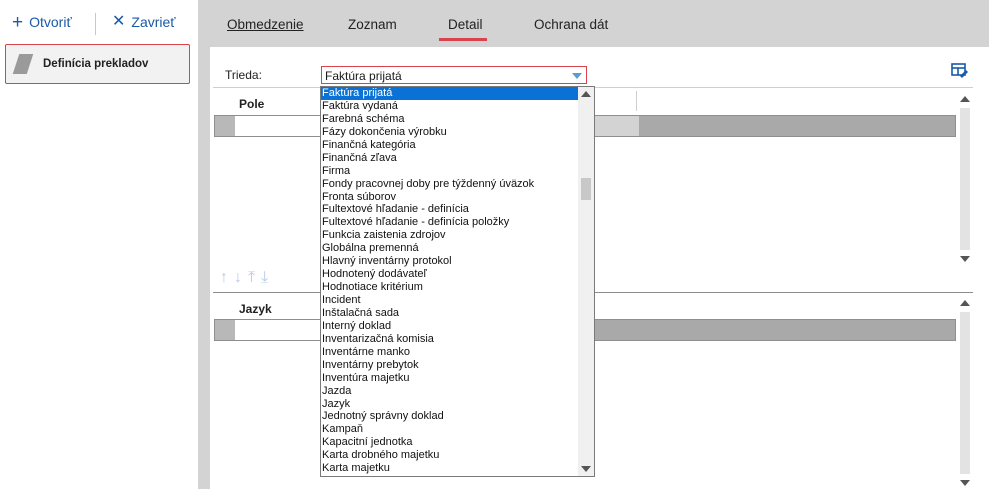 This screenshot has height=489, width=989. Describe the element at coordinates (449, 287) in the screenshot. I see `dropdown-option: Hodnotiace kritérium` at that location.